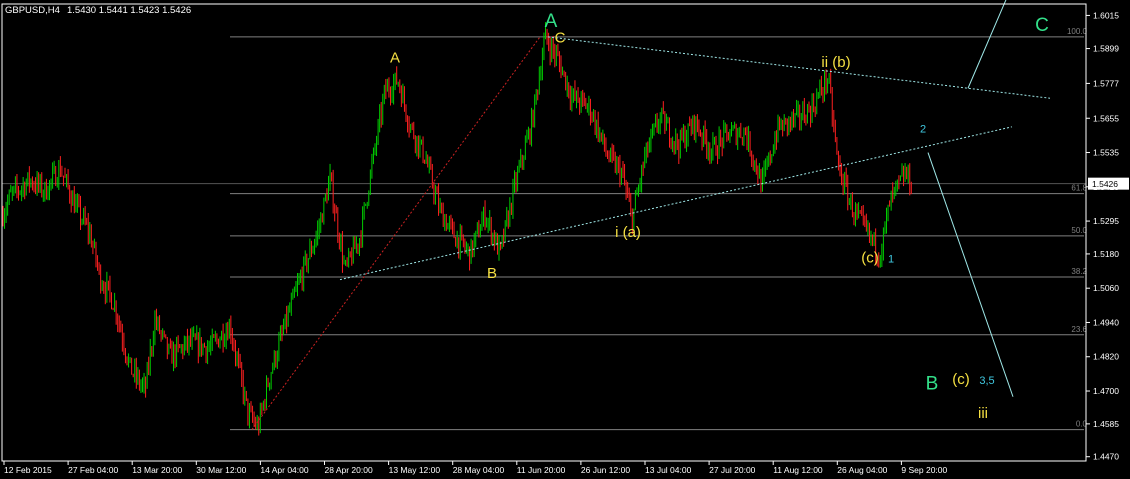  Describe the element at coordinates (349, 470) in the screenshot. I see `x-tick-label: 28 Apr 20:00` at that location.